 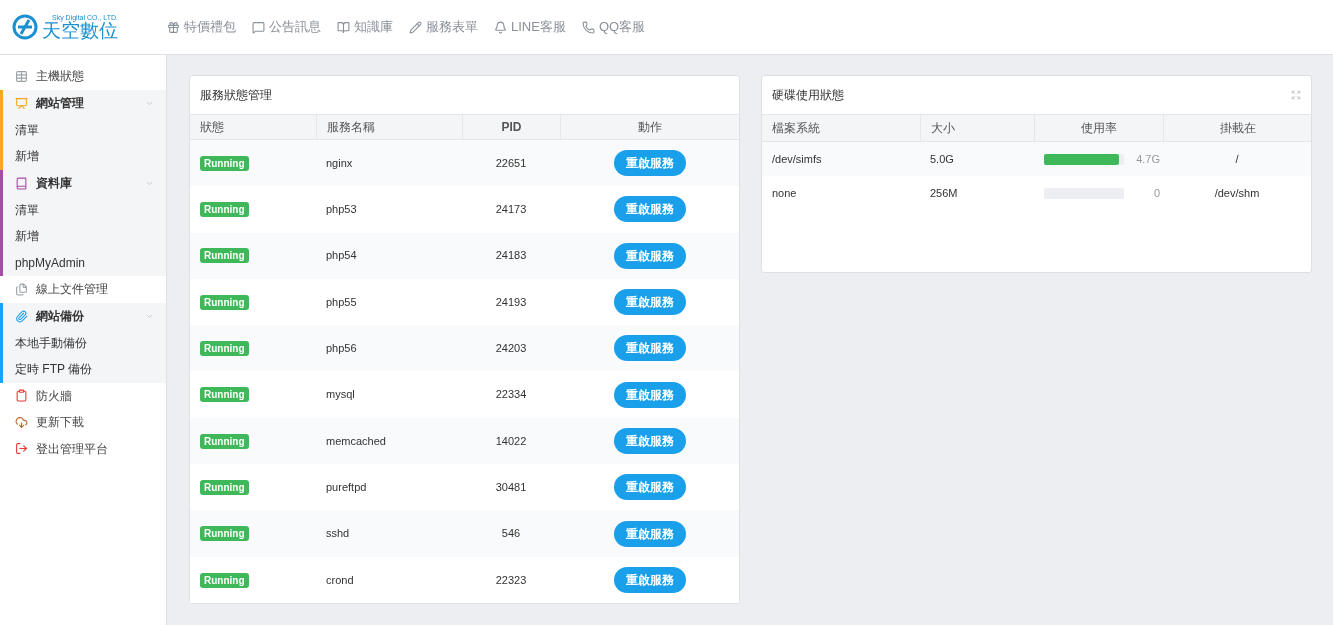 What do you see at coordinates (21, 316) in the screenshot?
I see `paperclip-icon` at bounding box center [21, 316].